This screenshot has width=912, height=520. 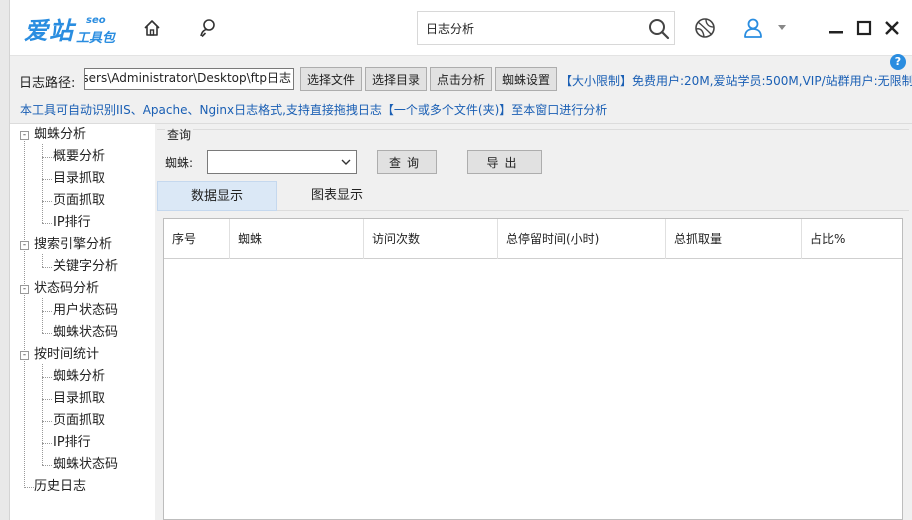 What do you see at coordinates (49, 31) in the screenshot?
I see `logo-main-text: 爱站` at bounding box center [49, 31].